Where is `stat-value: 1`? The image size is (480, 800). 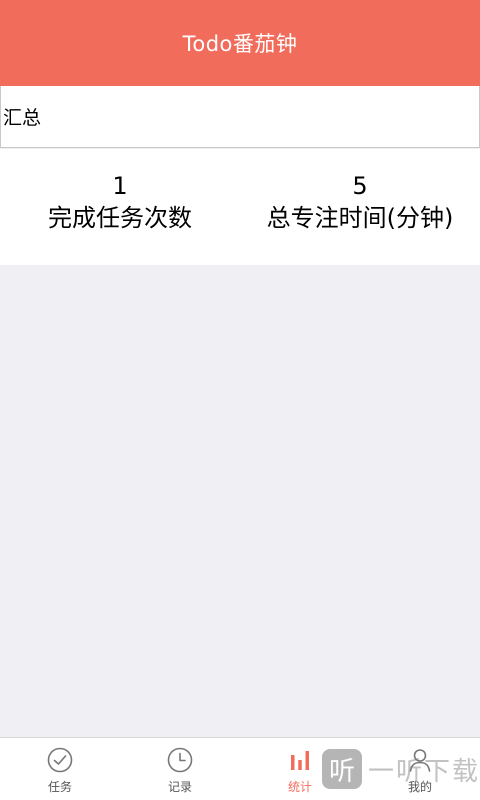 stat-value: 1 is located at coordinates (120, 186).